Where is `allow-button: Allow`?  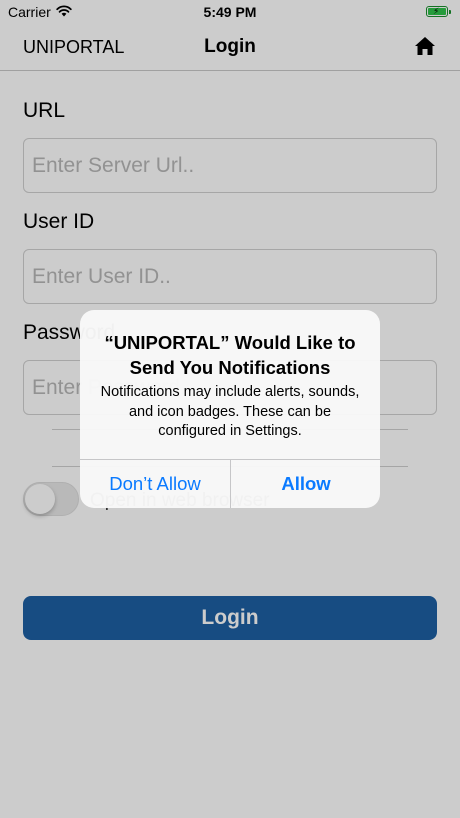
allow-button: Allow is located at coordinates (305, 484).